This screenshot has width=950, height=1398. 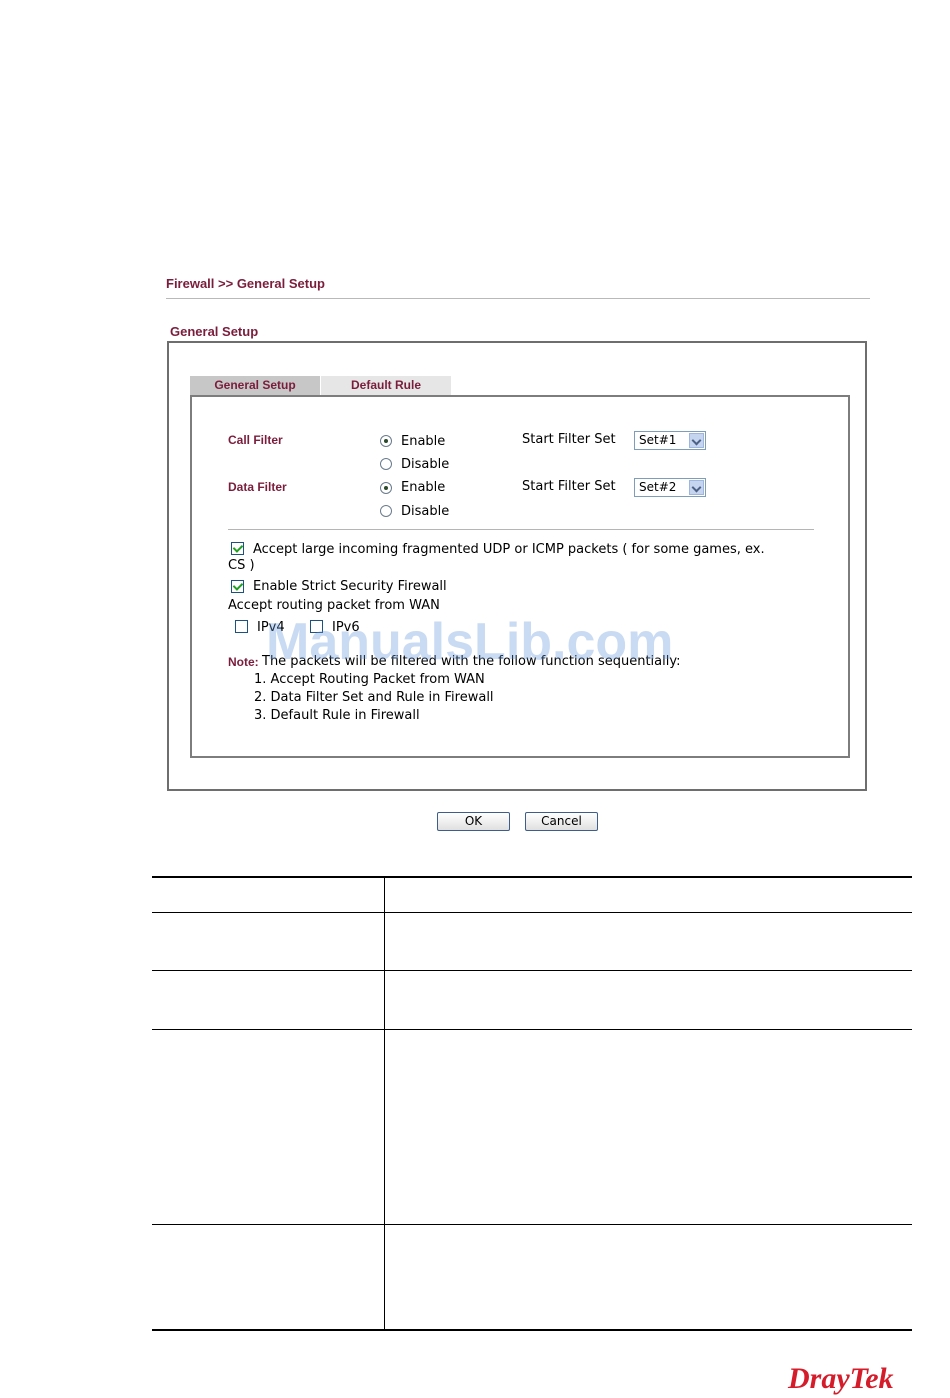 I want to click on fragmented-packets-label-cont: CS ), so click(x=241, y=565).